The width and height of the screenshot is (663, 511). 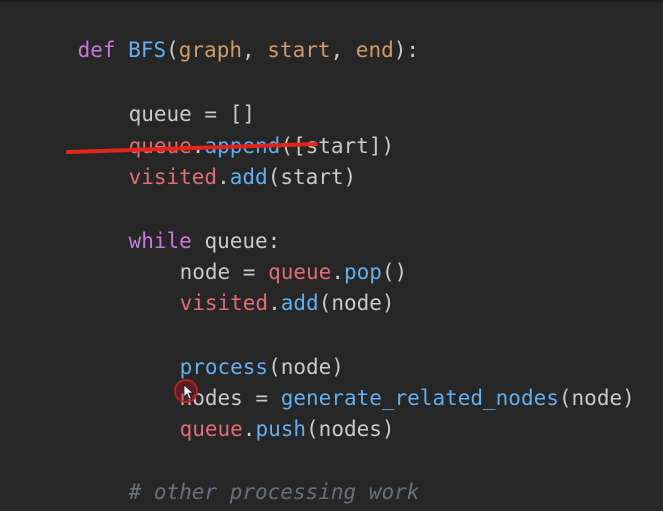 What do you see at coordinates (147, 50) in the screenshot?
I see `function-name: BFS` at bounding box center [147, 50].